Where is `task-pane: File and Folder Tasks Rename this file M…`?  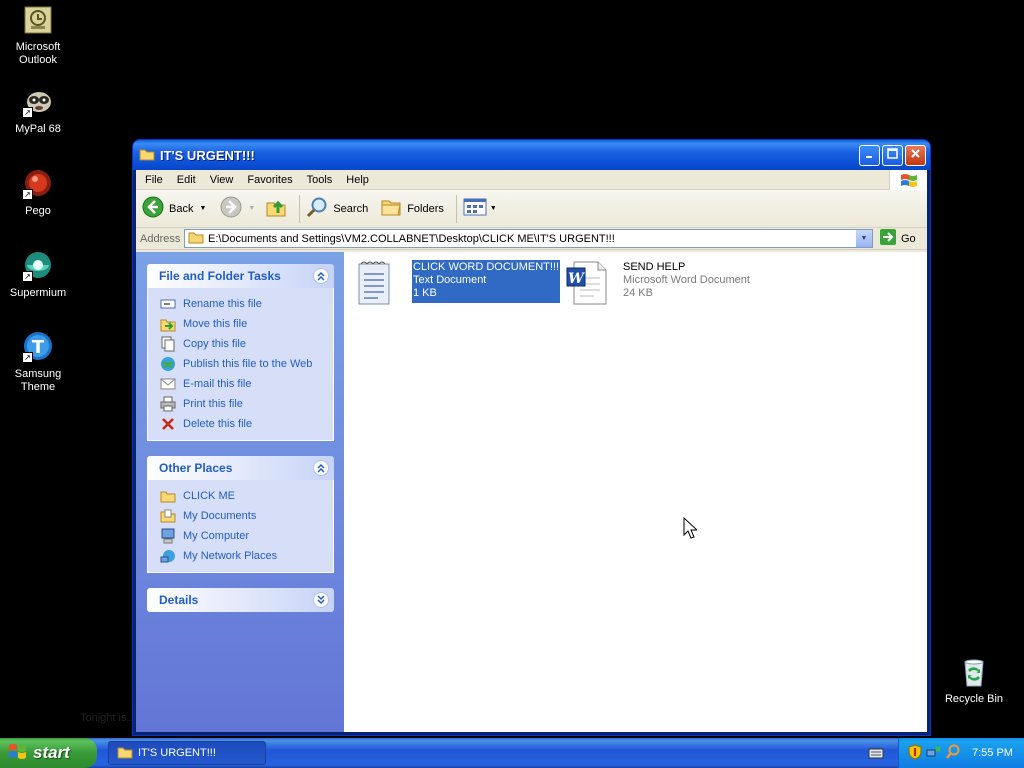 task-pane: File and Folder Tasks Rename this file M… is located at coordinates (240, 492).